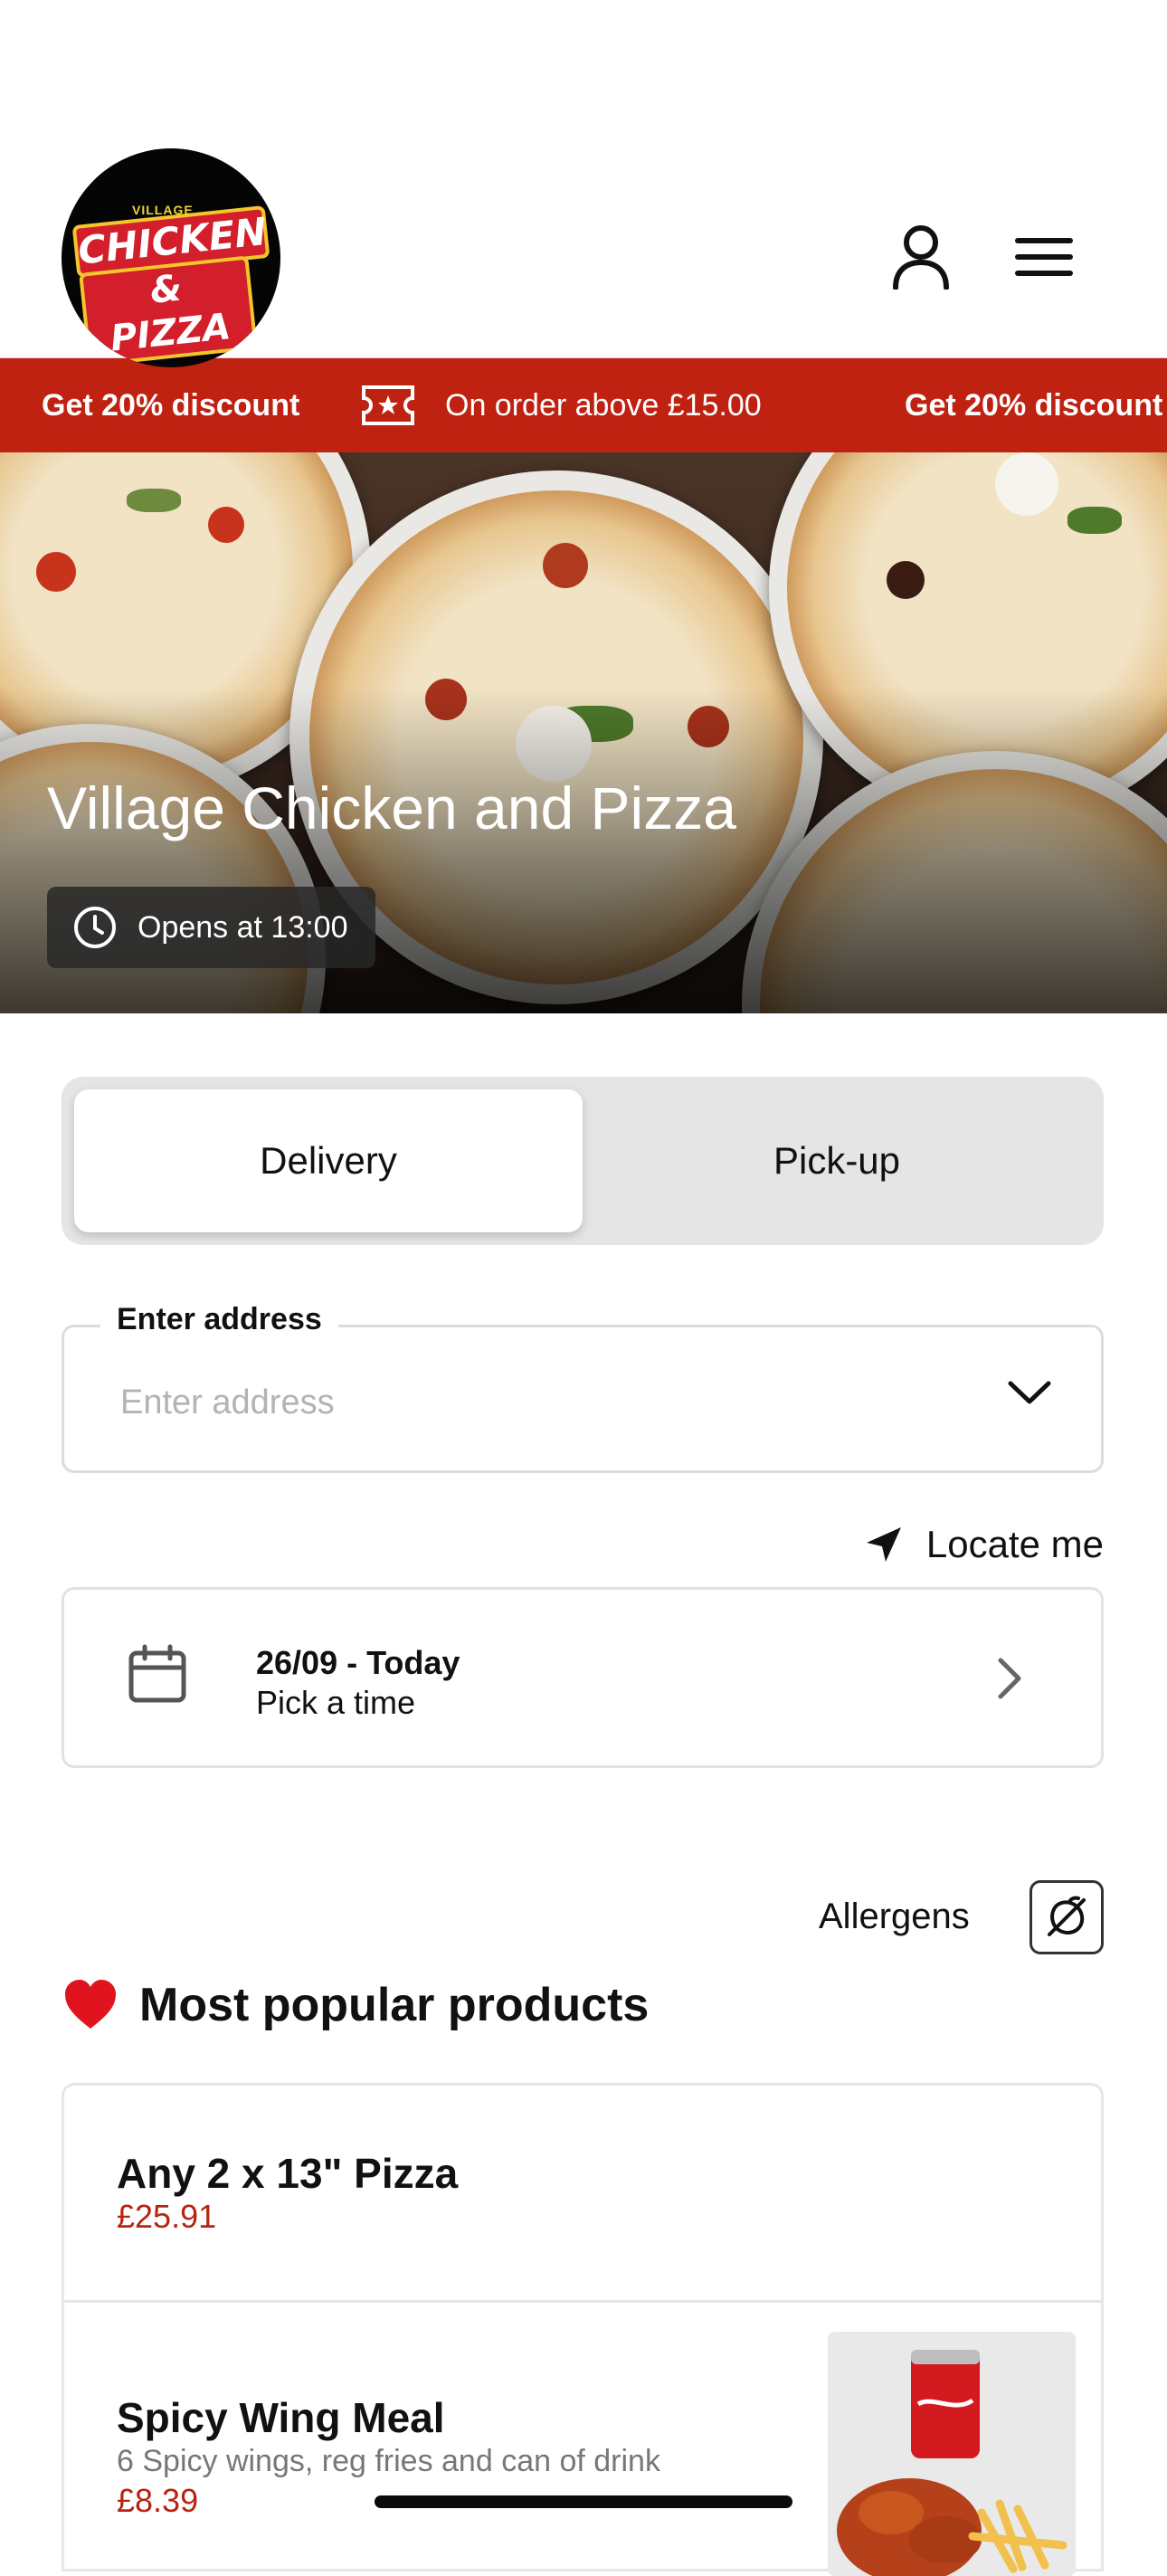  What do you see at coordinates (1034, 405) in the screenshot?
I see `promo-headline-repeat: Get 20% discount` at bounding box center [1034, 405].